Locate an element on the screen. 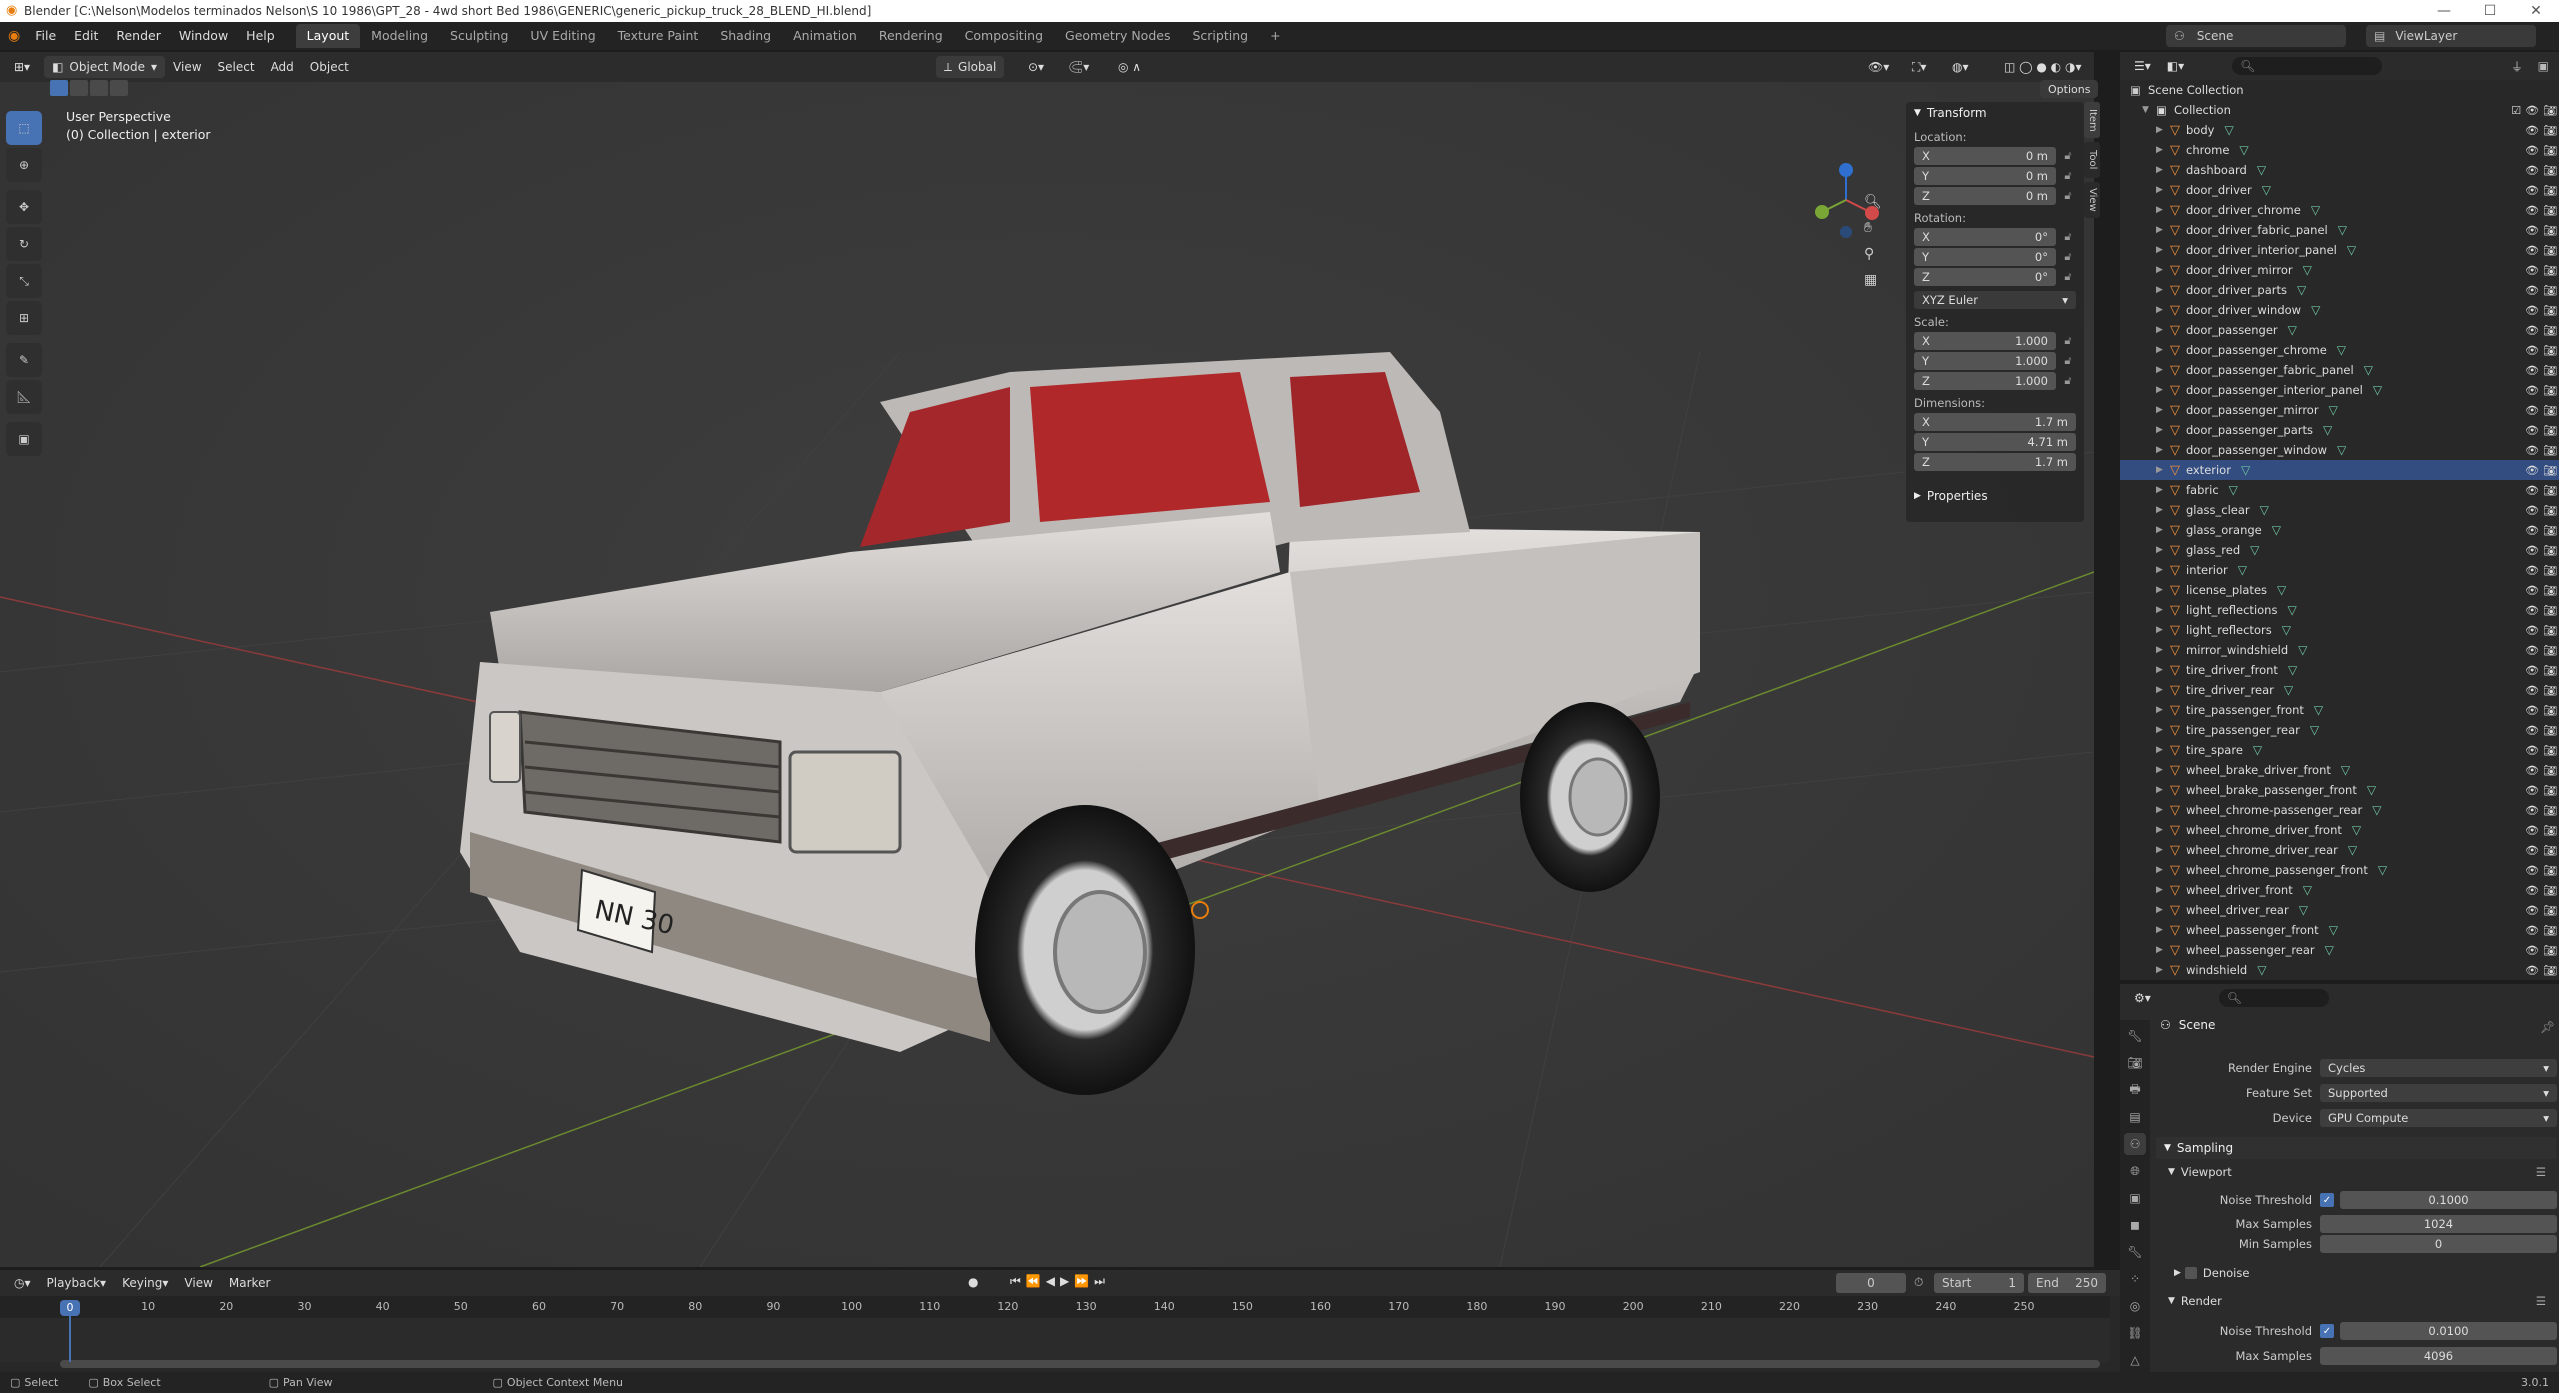  timeline-track-area is located at coordinates (1055, 1340).